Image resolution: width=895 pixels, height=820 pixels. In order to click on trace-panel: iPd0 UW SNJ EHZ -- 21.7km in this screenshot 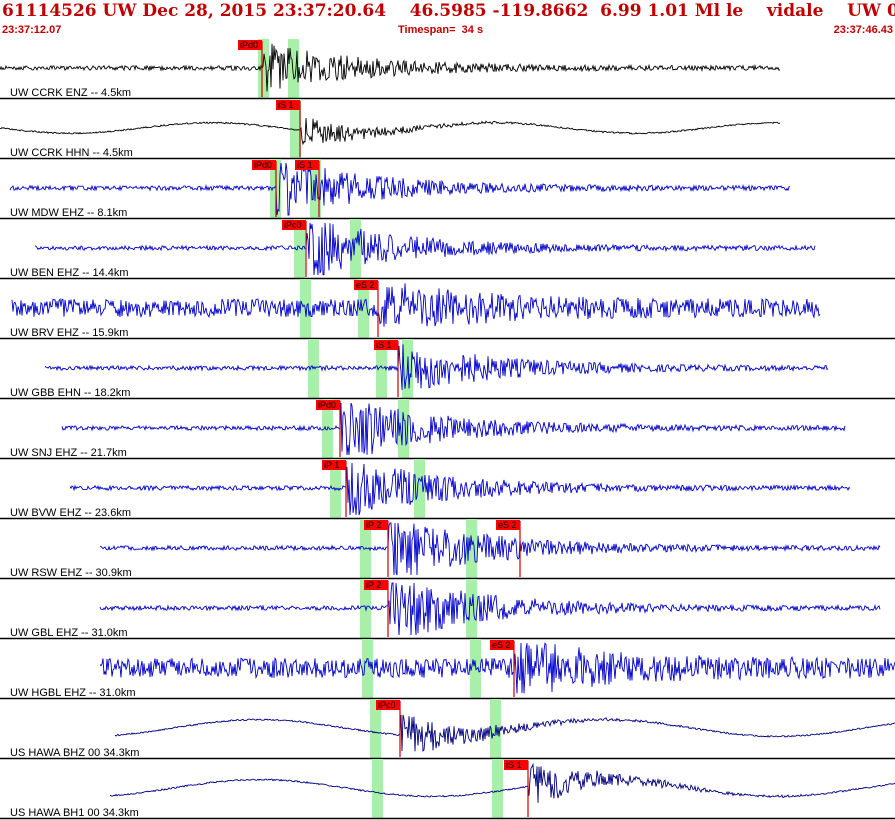, I will do `click(447, 429)`.